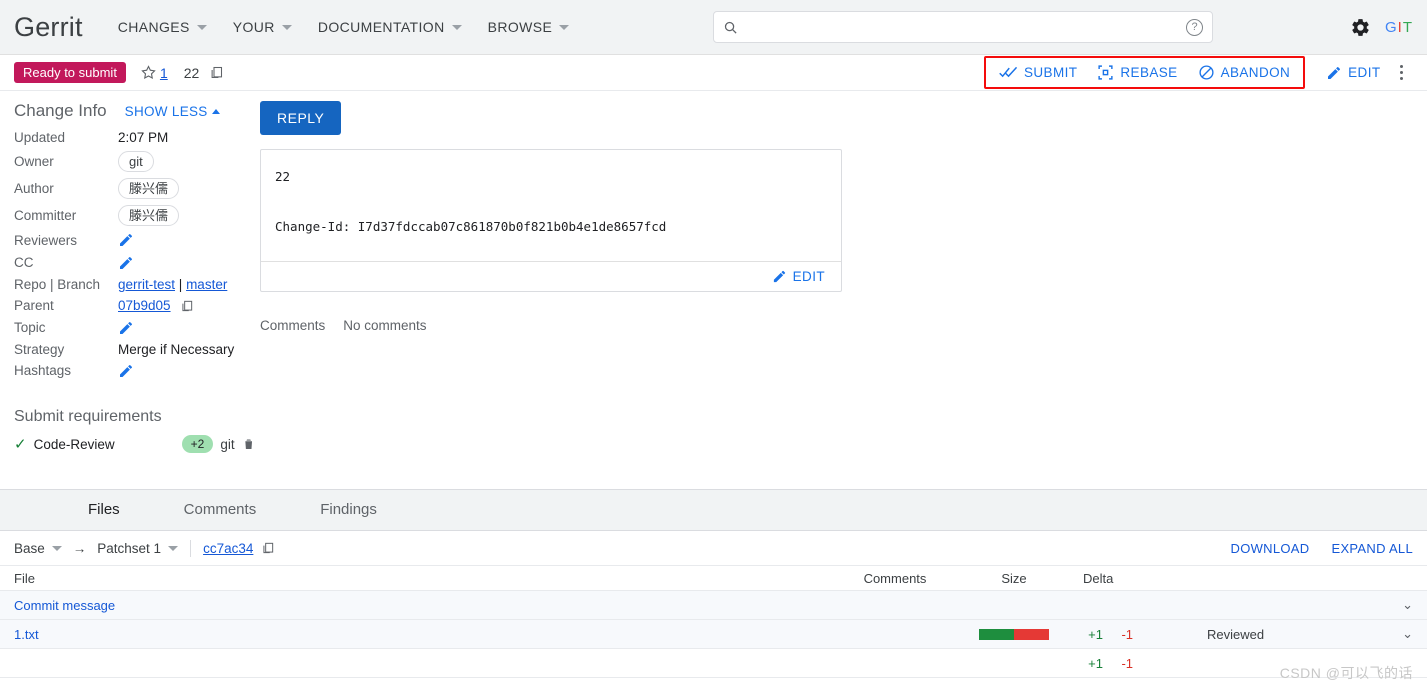 Image resolution: width=1427 pixels, height=691 pixels. Describe the element at coordinates (228, 548) in the screenshot. I see `revision-link: cc7ac34` at that location.